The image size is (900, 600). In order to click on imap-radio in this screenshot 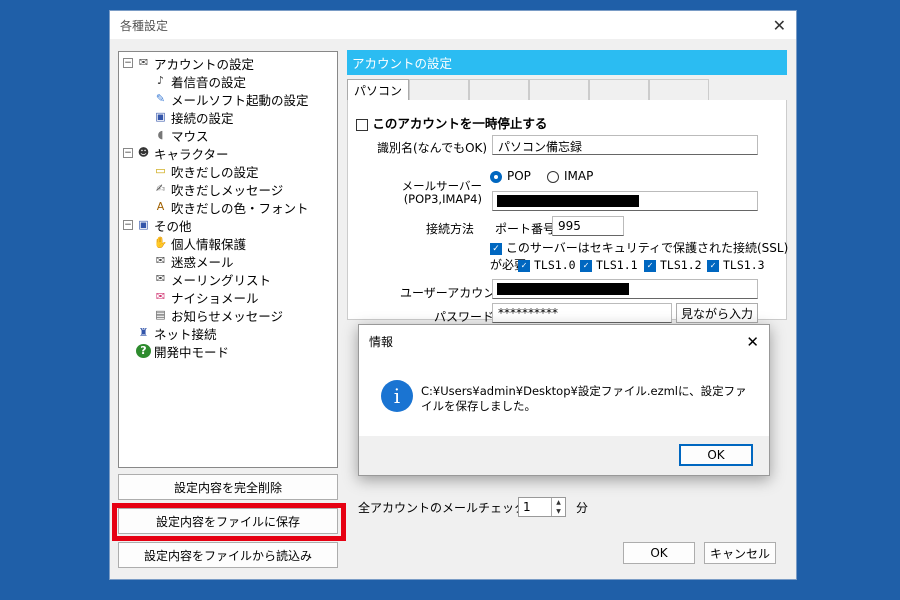, I will do `click(553, 176)`.